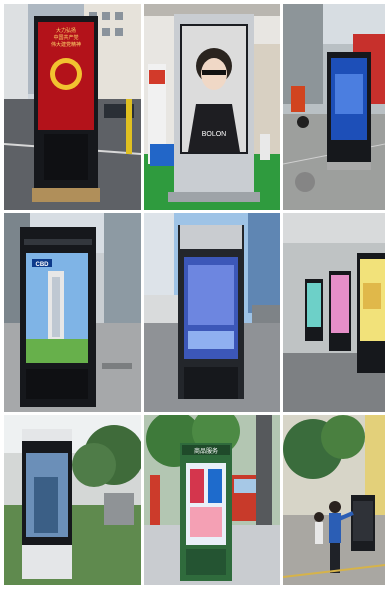 The width and height of the screenshot is (385, 589). I want to click on kiosk-header-text: 商品服务, so click(206, 451).